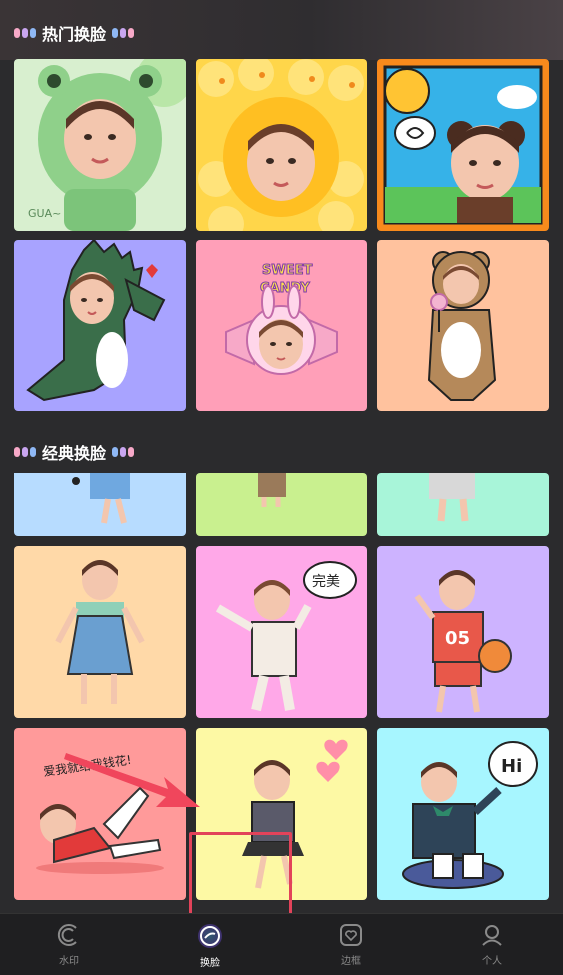  I want to click on nav-item-profile: 个人, so click(492, 948).